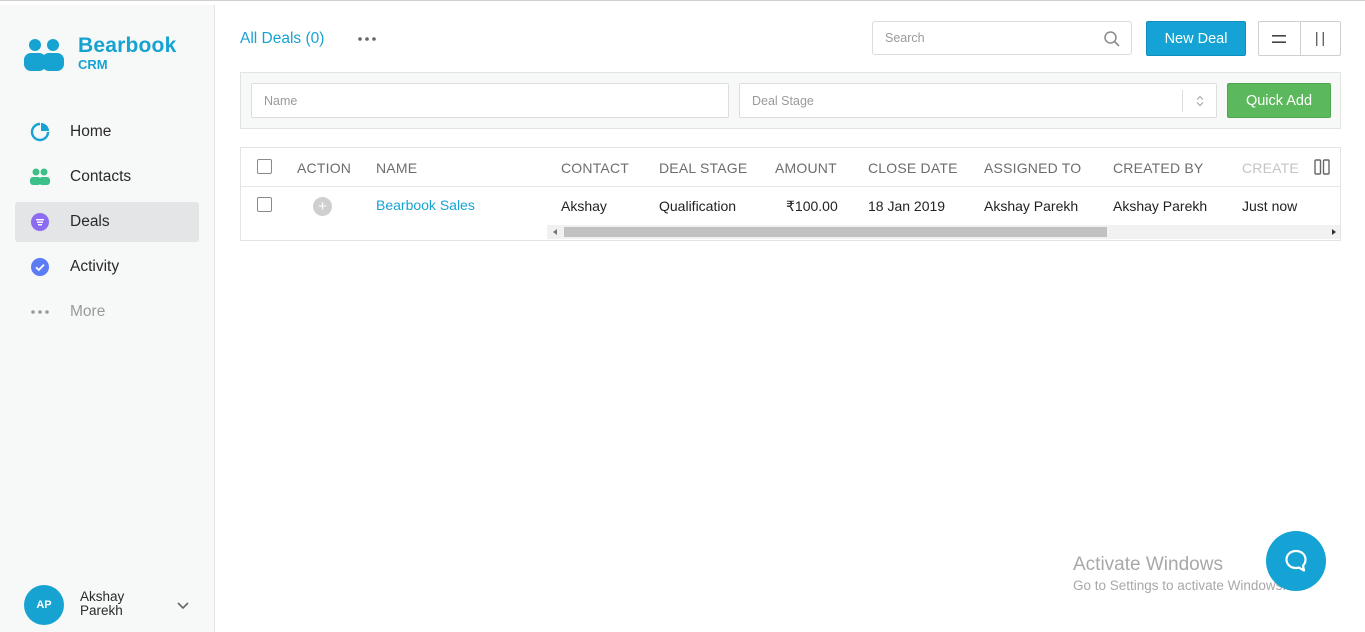 The width and height of the screenshot is (1365, 632). I want to click on chat-bubble-icon, so click(1296, 560).